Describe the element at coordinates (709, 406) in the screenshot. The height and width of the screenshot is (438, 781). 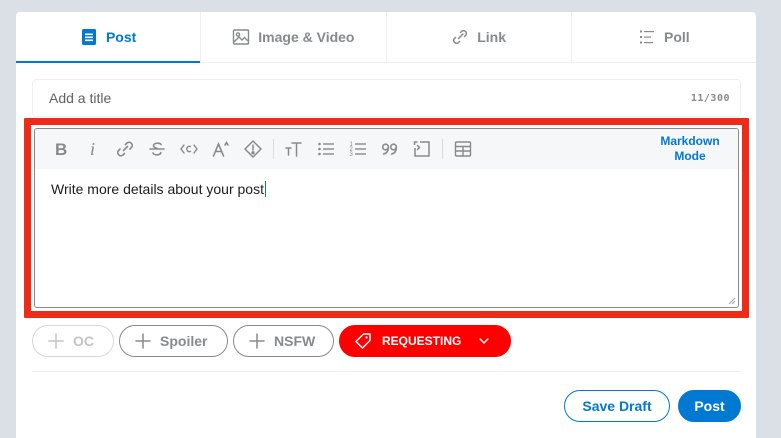
I see `post-button: Post` at that location.